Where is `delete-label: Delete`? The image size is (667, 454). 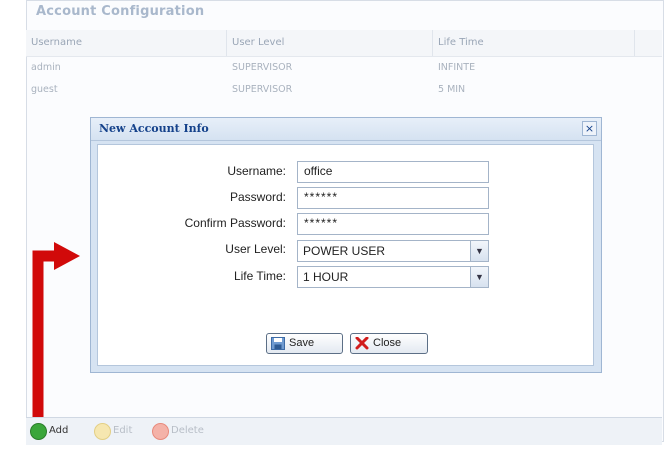
delete-label: Delete is located at coordinates (187, 430).